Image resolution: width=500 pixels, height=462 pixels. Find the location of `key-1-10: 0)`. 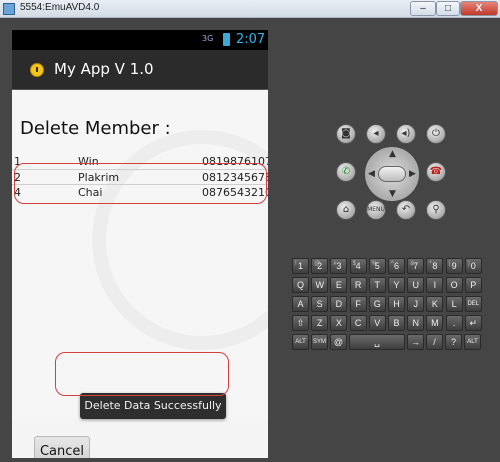

key-1-10: 0) is located at coordinates (473, 266).